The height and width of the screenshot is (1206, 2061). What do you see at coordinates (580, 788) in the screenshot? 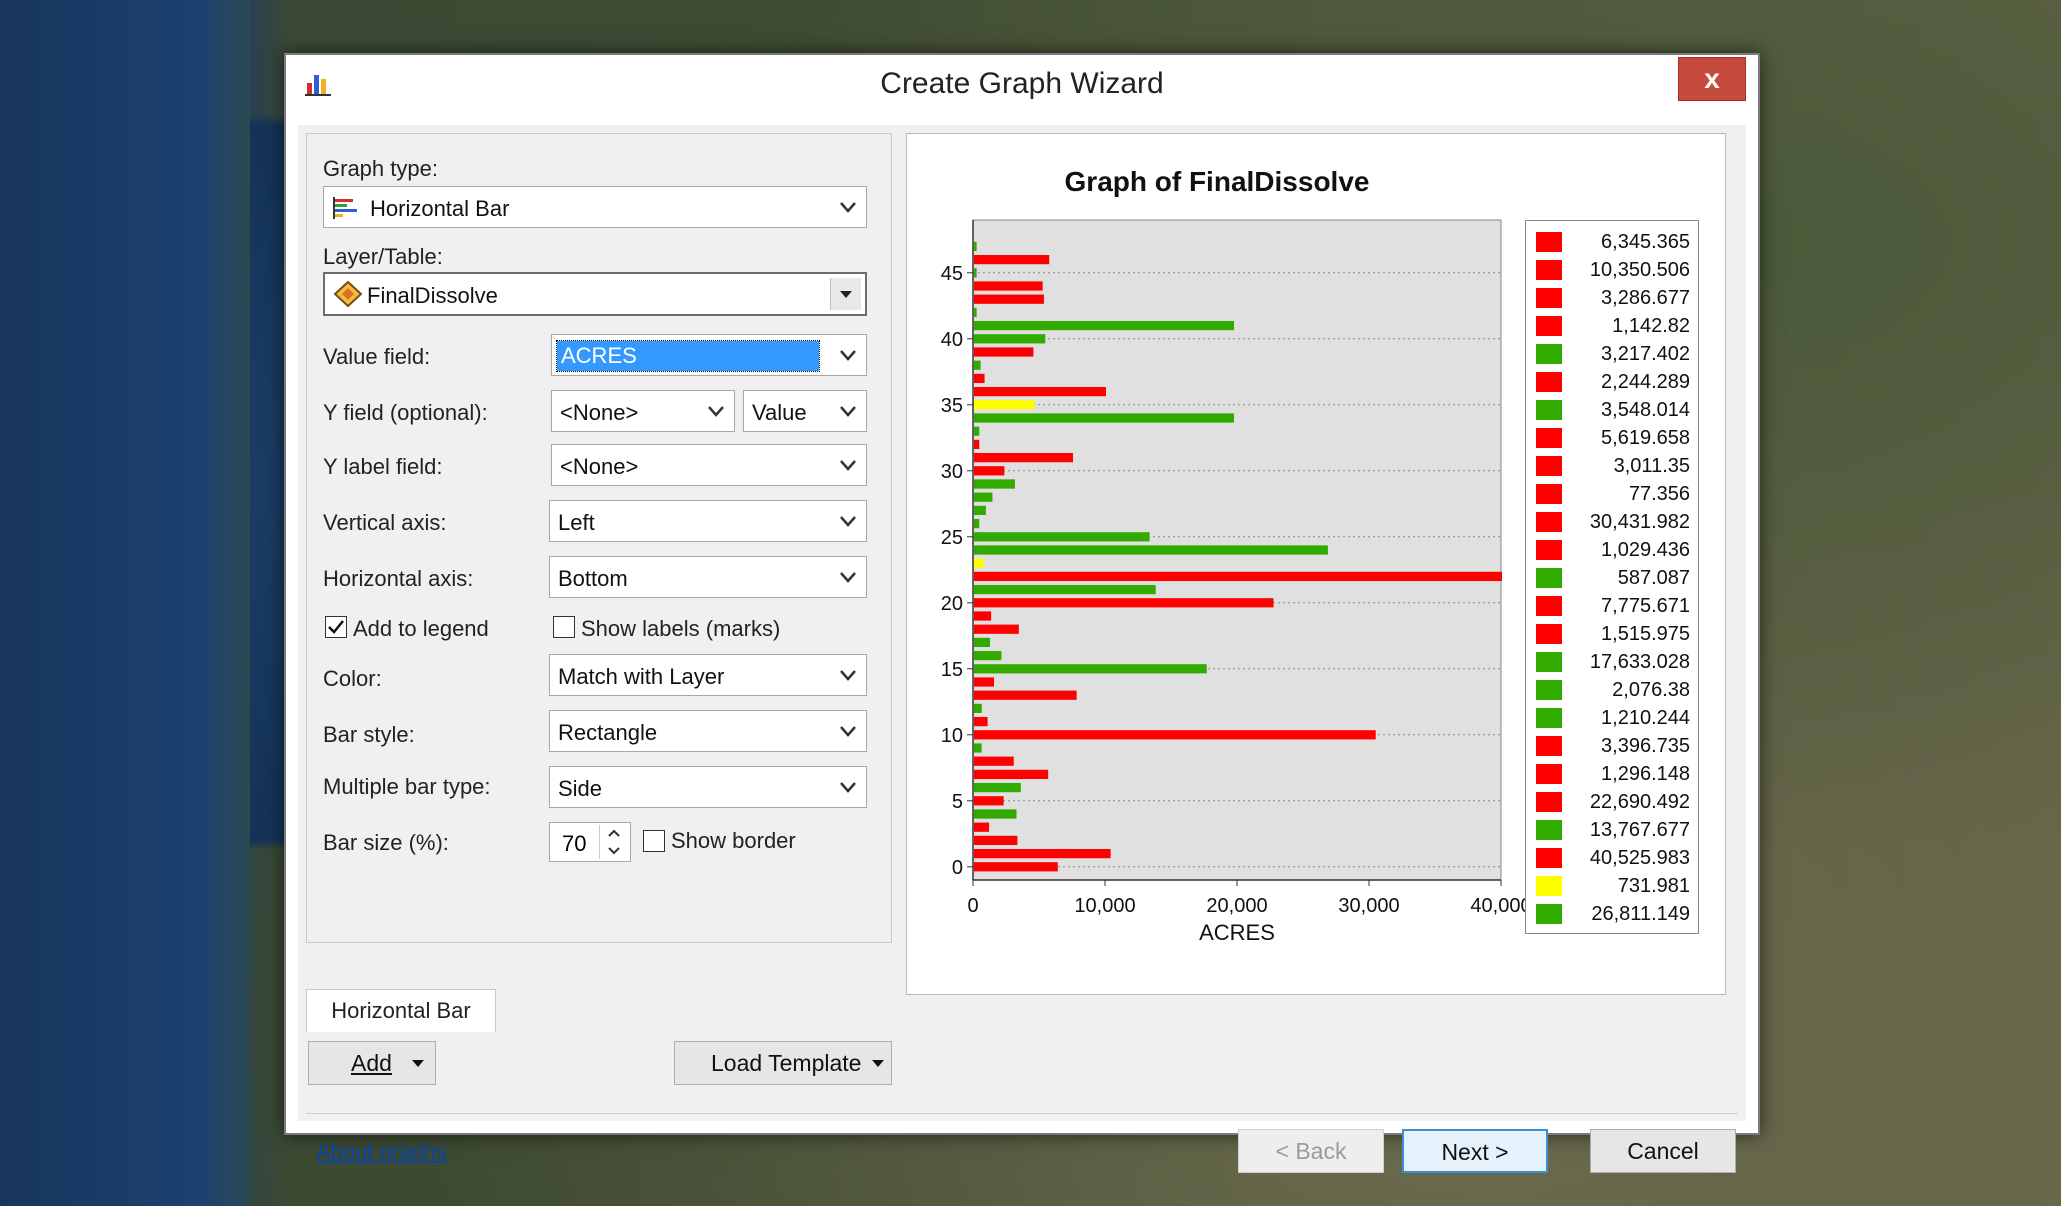
I see `multiple-bar-type-value: Side` at bounding box center [580, 788].